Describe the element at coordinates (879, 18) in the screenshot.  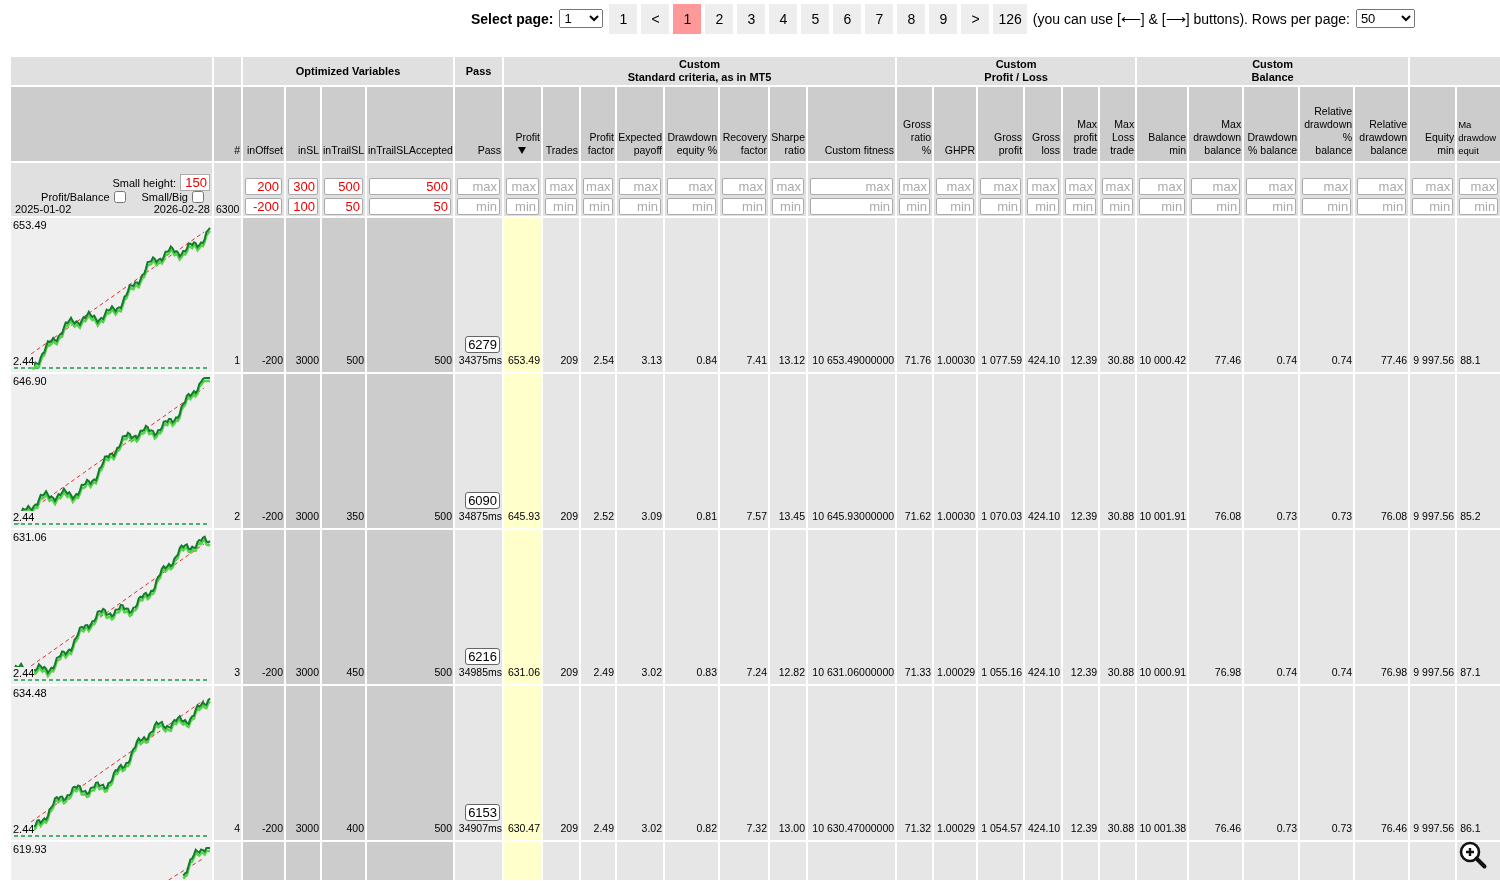
I see `page-button: 7` at that location.